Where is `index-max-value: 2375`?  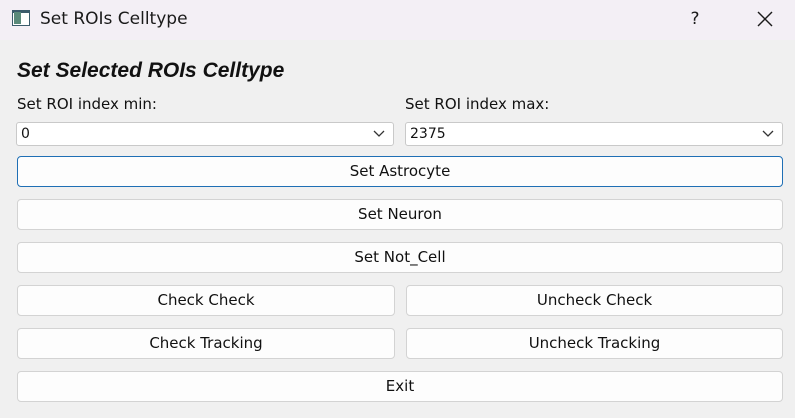 index-max-value: 2375 is located at coordinates (428, 134).